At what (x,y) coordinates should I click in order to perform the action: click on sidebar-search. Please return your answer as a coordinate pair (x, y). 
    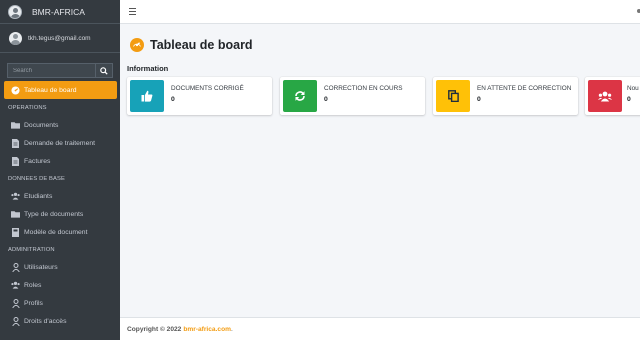
    Looking at the image, I should click on (60, 70).